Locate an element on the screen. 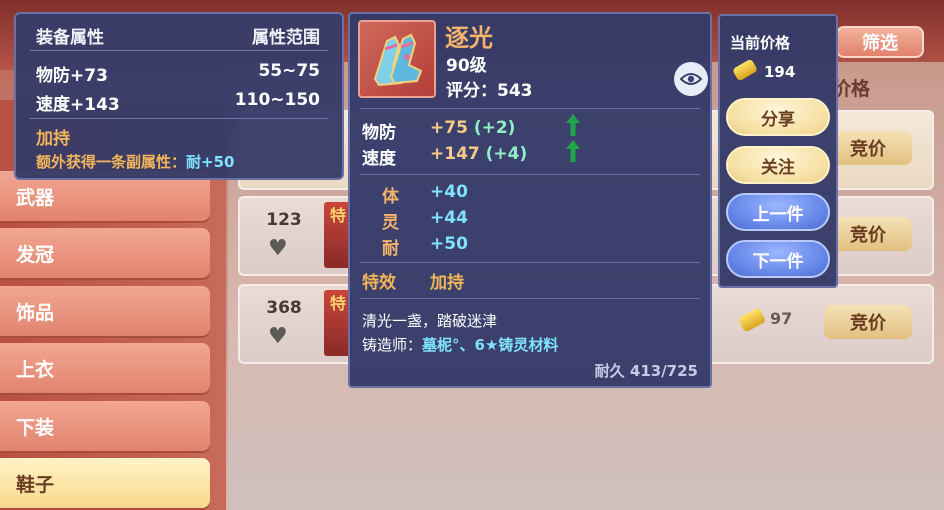  current-price-value: 194 is located at coordinates (780, 72).